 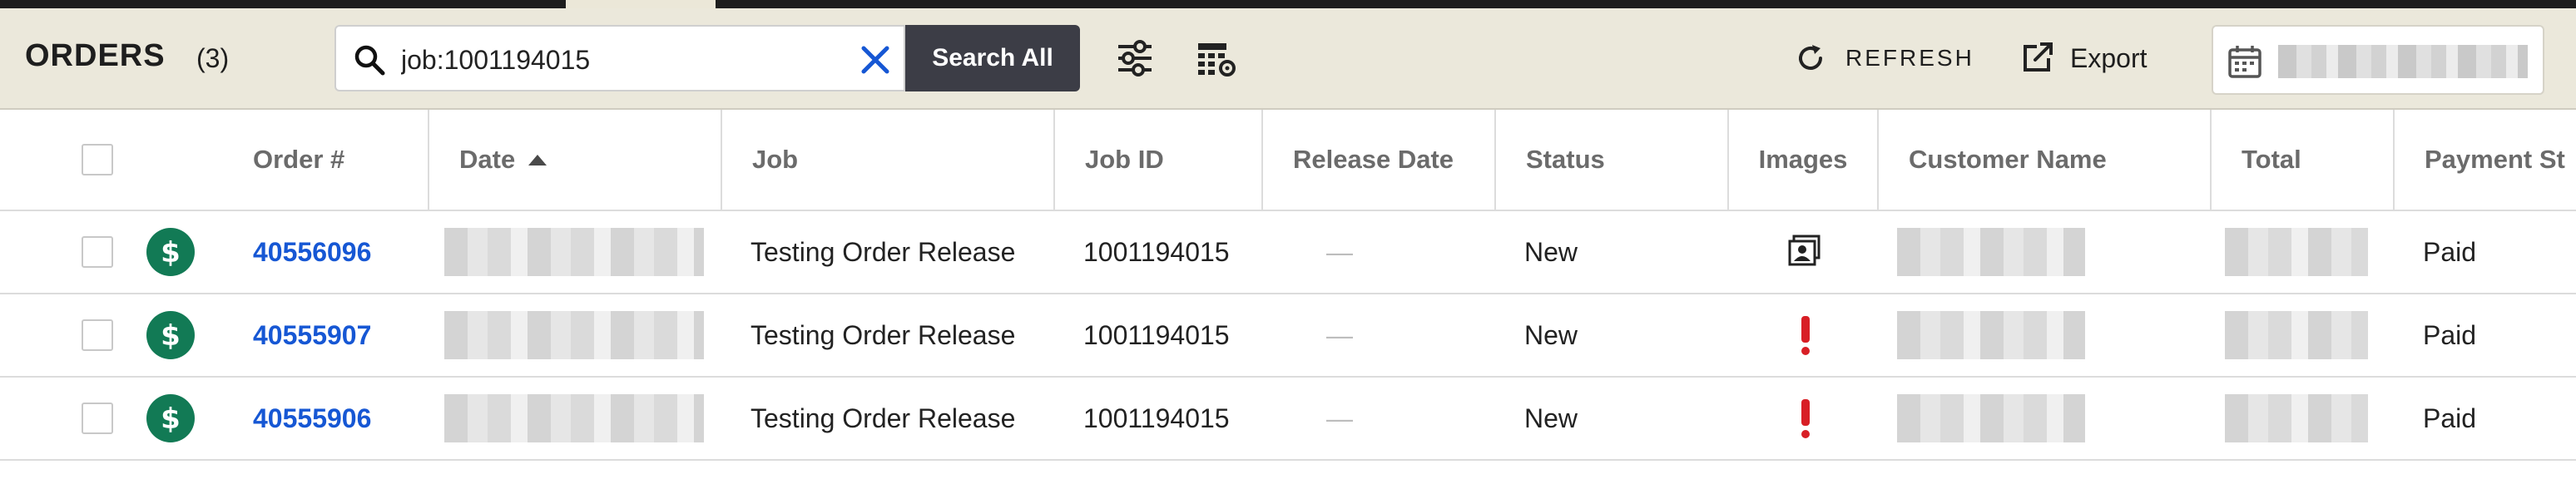 What do you see at coordinates (312, 418) in the screenshot?
I see `order-number-link: 40555906` at bounding box center [312, 418].